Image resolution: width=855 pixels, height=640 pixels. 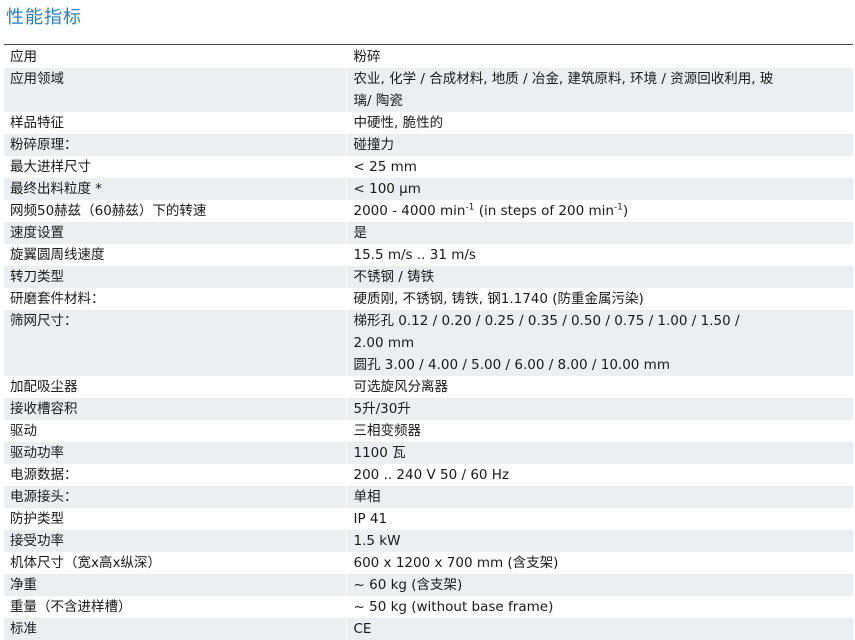 What do you see at coordinates (599, 387) in the screenshot?
I see `row-value: 可选旋风分离器` at bounding box center [599, 387].